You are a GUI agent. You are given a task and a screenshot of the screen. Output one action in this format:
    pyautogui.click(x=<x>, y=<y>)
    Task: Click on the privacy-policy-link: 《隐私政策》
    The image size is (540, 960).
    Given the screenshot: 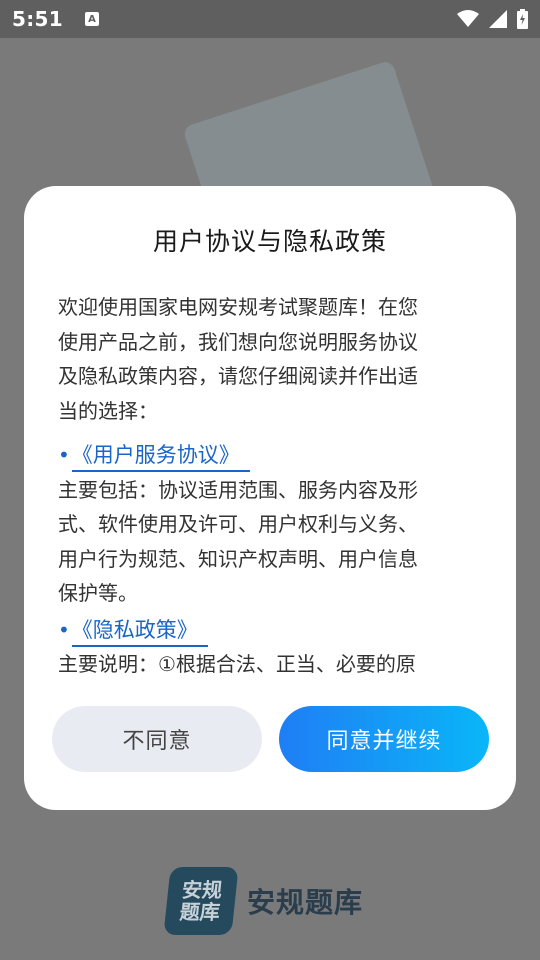 What is the action you would take?
    pyautogui.click(x=139, y=631)
    